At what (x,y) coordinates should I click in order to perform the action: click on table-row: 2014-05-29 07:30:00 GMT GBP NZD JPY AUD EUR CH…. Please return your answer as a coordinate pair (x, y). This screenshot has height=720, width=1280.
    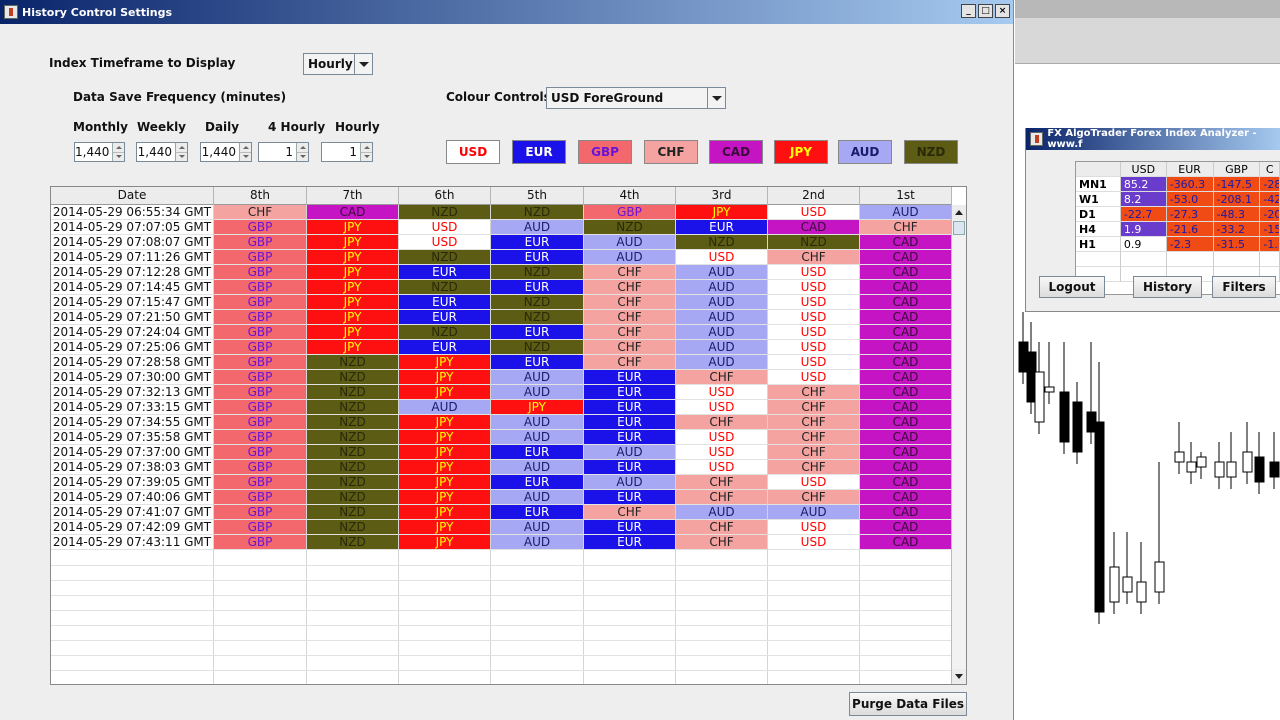
    Looking at the image, I should click on (501, 377).